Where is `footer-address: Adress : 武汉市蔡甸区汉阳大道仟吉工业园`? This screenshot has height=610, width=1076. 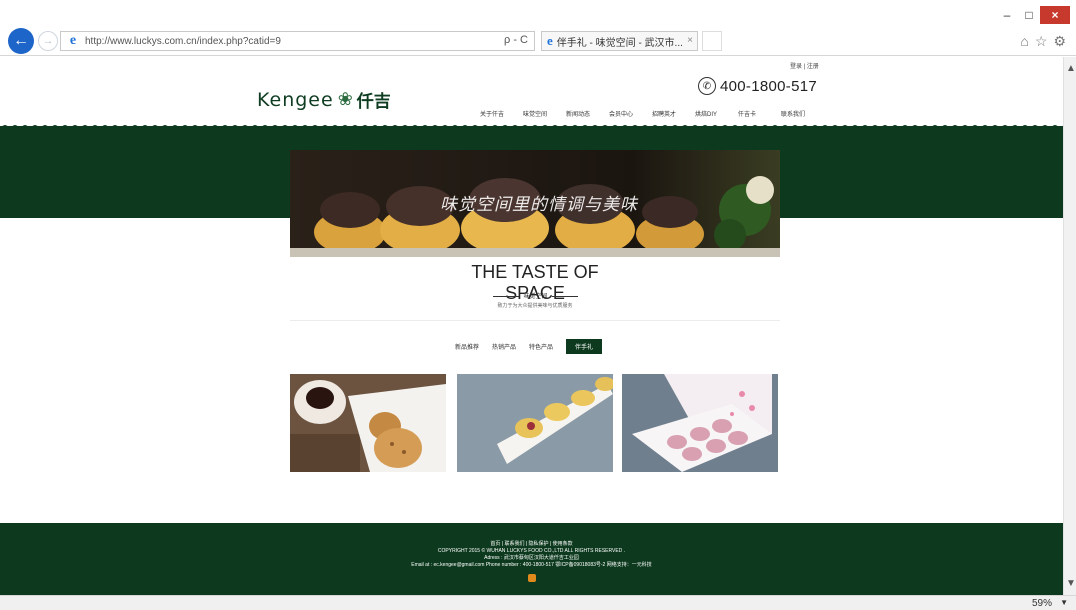 footer-address: Adress : 武汉市蔡甸区汉阳大道仟吉工业园 is located at coordinates (531, 558).